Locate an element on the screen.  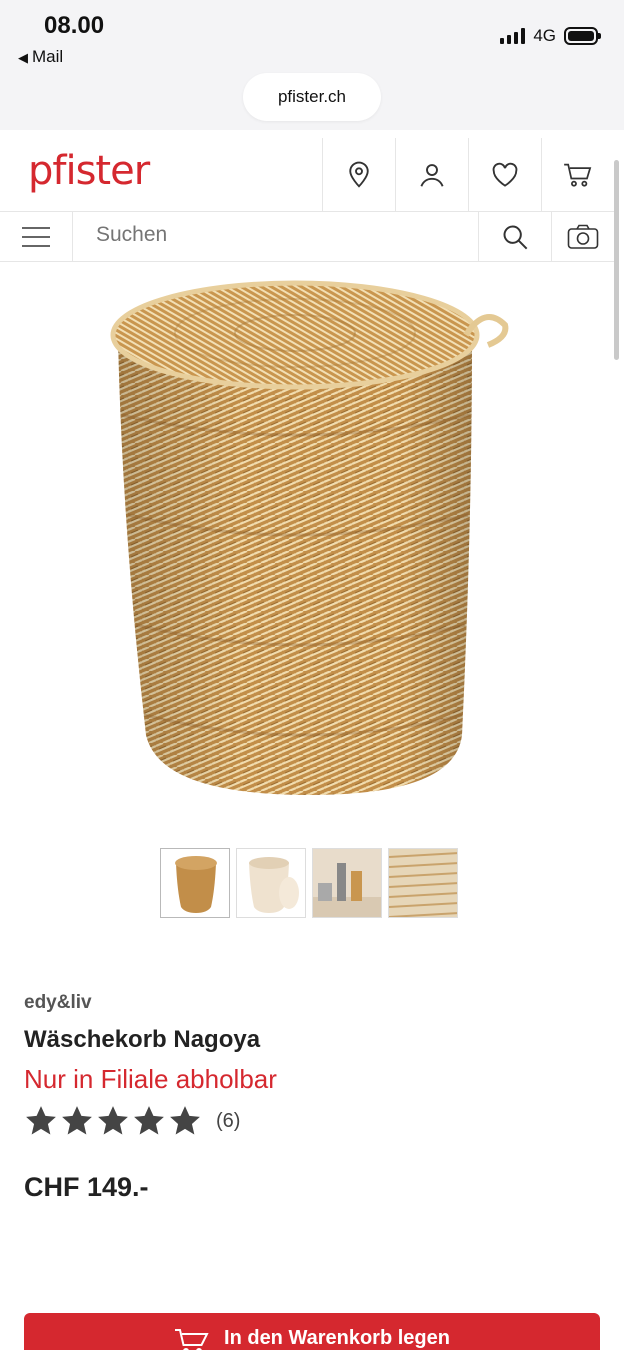
camera-search-button is located at coordinates (582, 237).